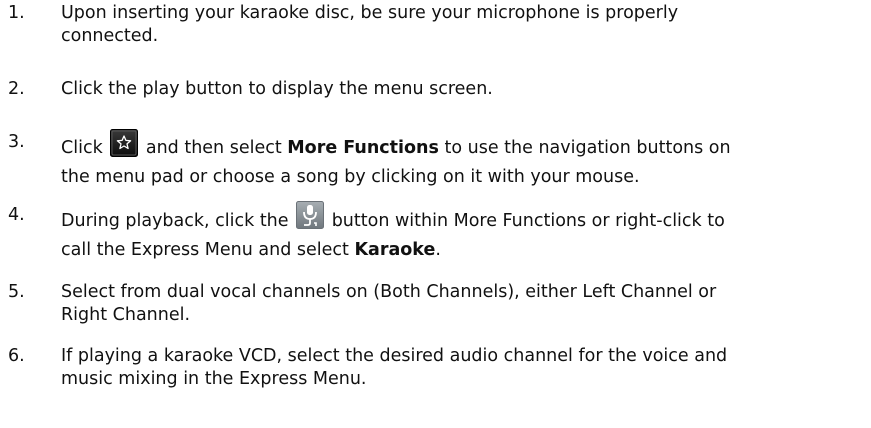  Describe the element at coordinates (214, 148) in the screenshot. I see `step-text-segment: and then select` at that location.